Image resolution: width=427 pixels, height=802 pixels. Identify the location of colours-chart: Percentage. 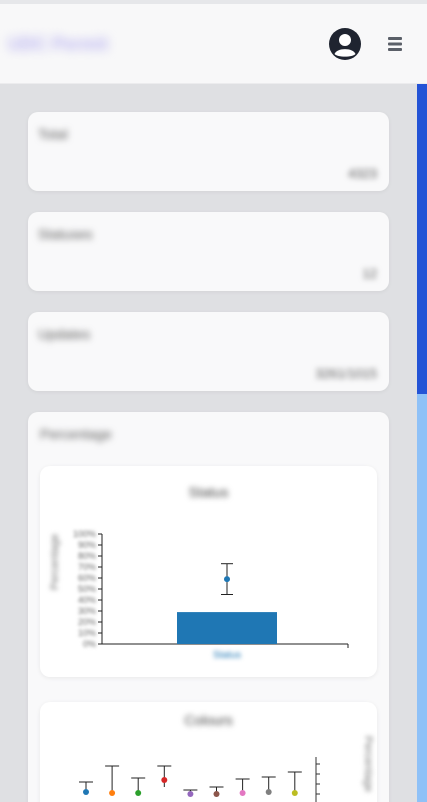
(226, 769).